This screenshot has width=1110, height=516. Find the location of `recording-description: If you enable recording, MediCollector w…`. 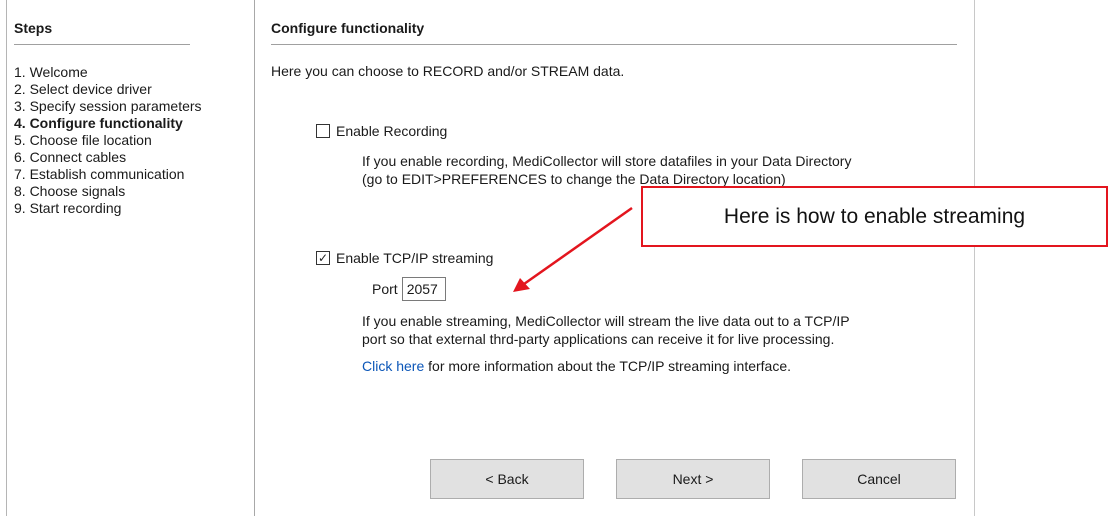

recording-description: If you enable recording, MediCollector w… is located at coordinates (606, 170).